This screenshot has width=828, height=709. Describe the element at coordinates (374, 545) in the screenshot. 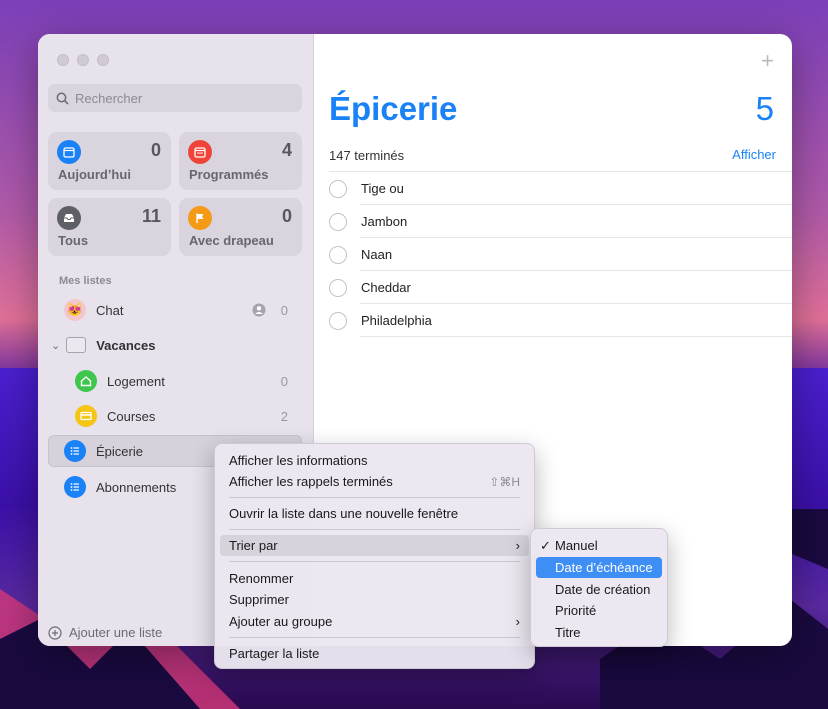

I see `menu-item-sort-by: Trier par ›` at that location.